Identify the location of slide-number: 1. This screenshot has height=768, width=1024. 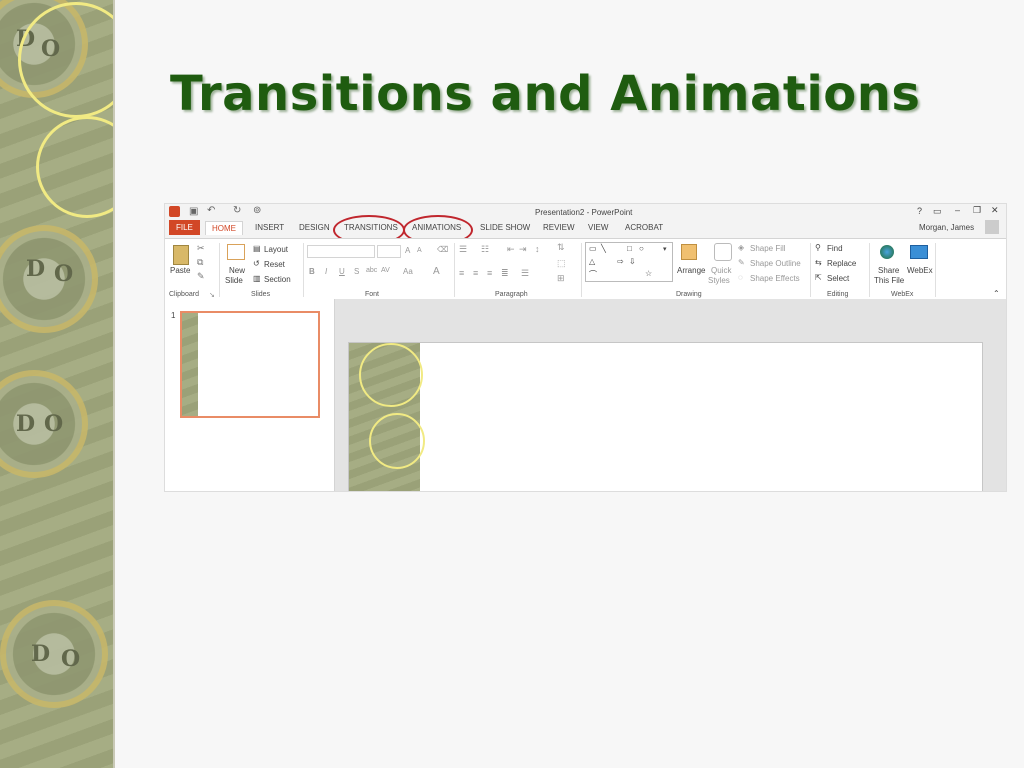
(173, 315).